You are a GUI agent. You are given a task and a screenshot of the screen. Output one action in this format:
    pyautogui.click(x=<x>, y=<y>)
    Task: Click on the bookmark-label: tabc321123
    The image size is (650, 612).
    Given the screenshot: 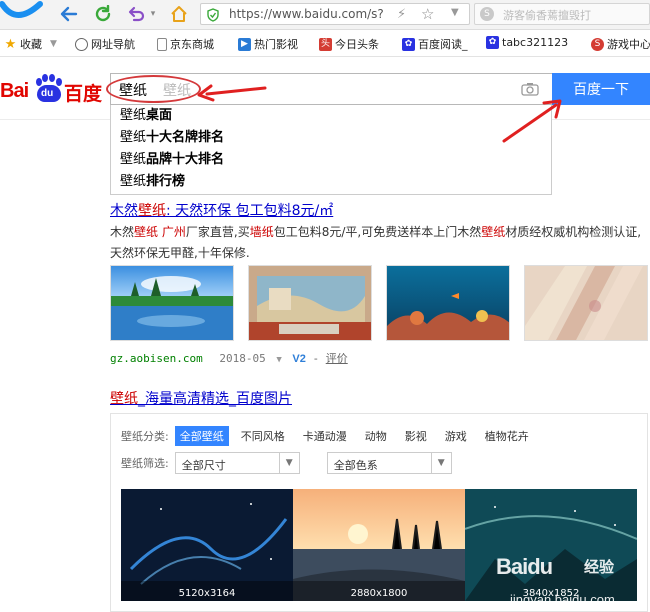 What is the action you would take?
    pyautogui.click(x=535, y=42)
    